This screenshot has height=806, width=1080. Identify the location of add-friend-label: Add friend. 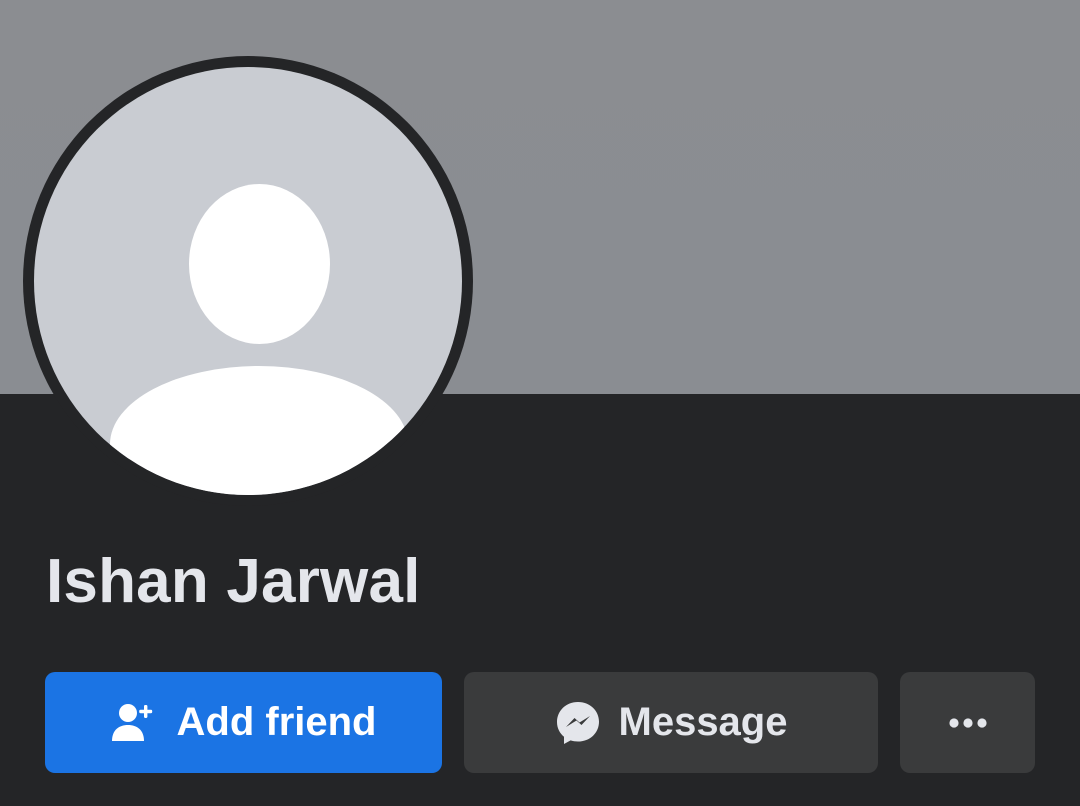
(276, 722).